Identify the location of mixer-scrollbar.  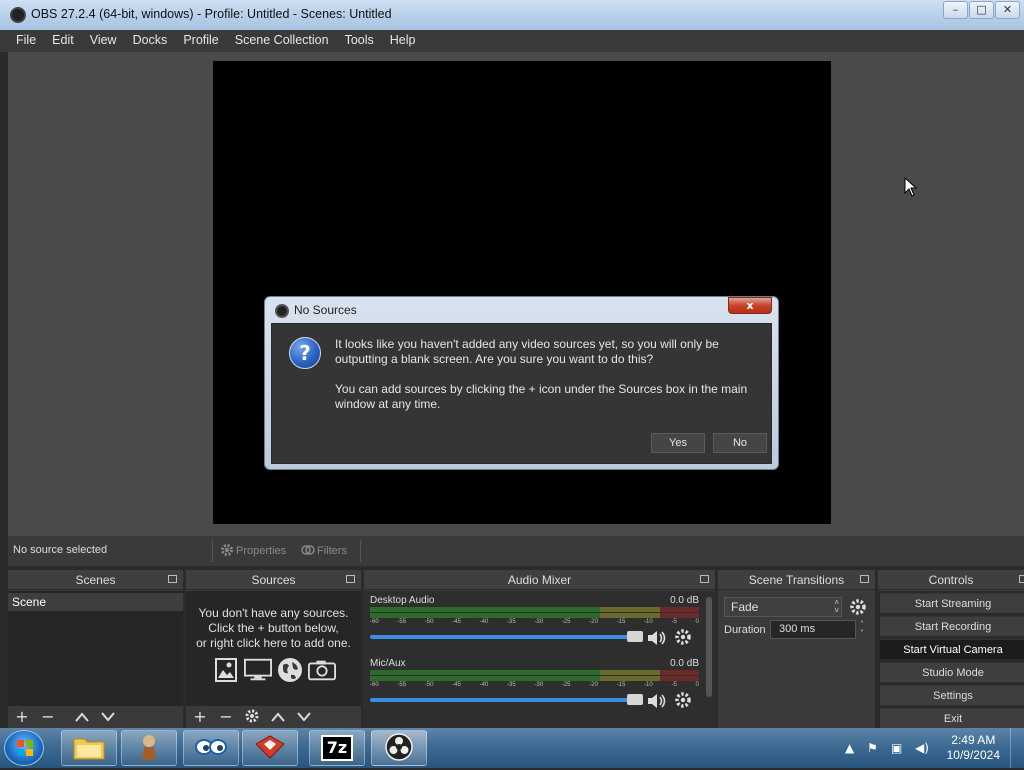
(709, 659).